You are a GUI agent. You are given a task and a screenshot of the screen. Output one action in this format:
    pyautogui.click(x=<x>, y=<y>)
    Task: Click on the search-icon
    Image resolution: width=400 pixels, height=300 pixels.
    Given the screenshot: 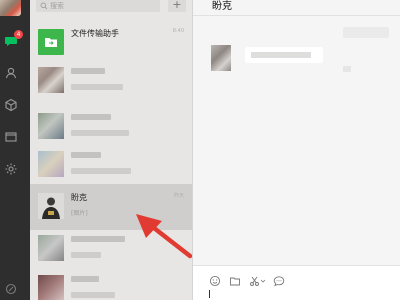 What is the action you would take?
    pyautogui.click(x=44, y=6)
    